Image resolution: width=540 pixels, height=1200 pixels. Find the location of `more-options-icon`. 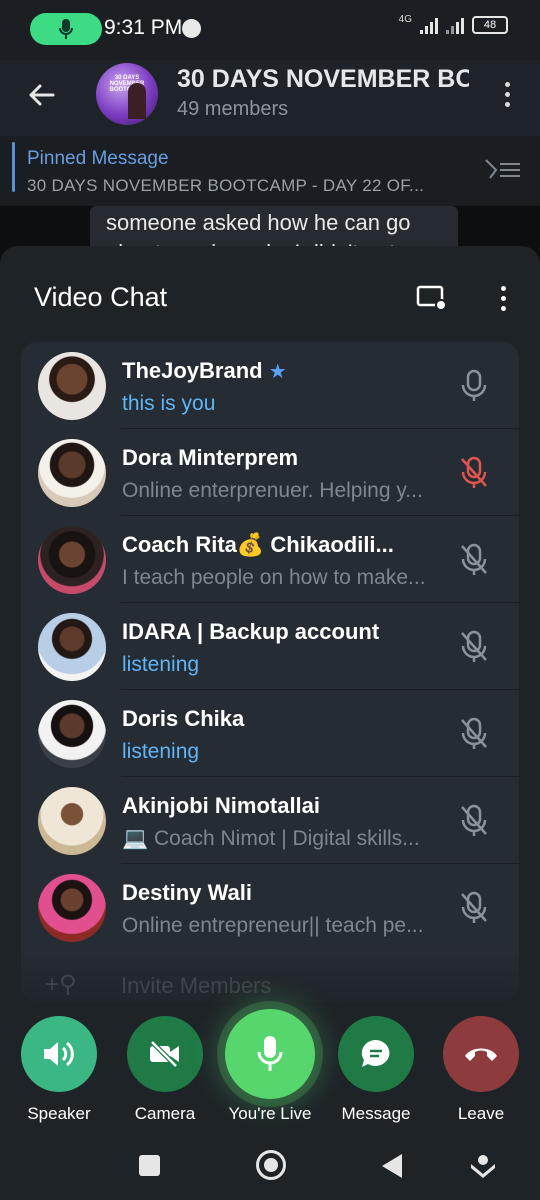

more-options-icon is located at coordinates (507, 94).